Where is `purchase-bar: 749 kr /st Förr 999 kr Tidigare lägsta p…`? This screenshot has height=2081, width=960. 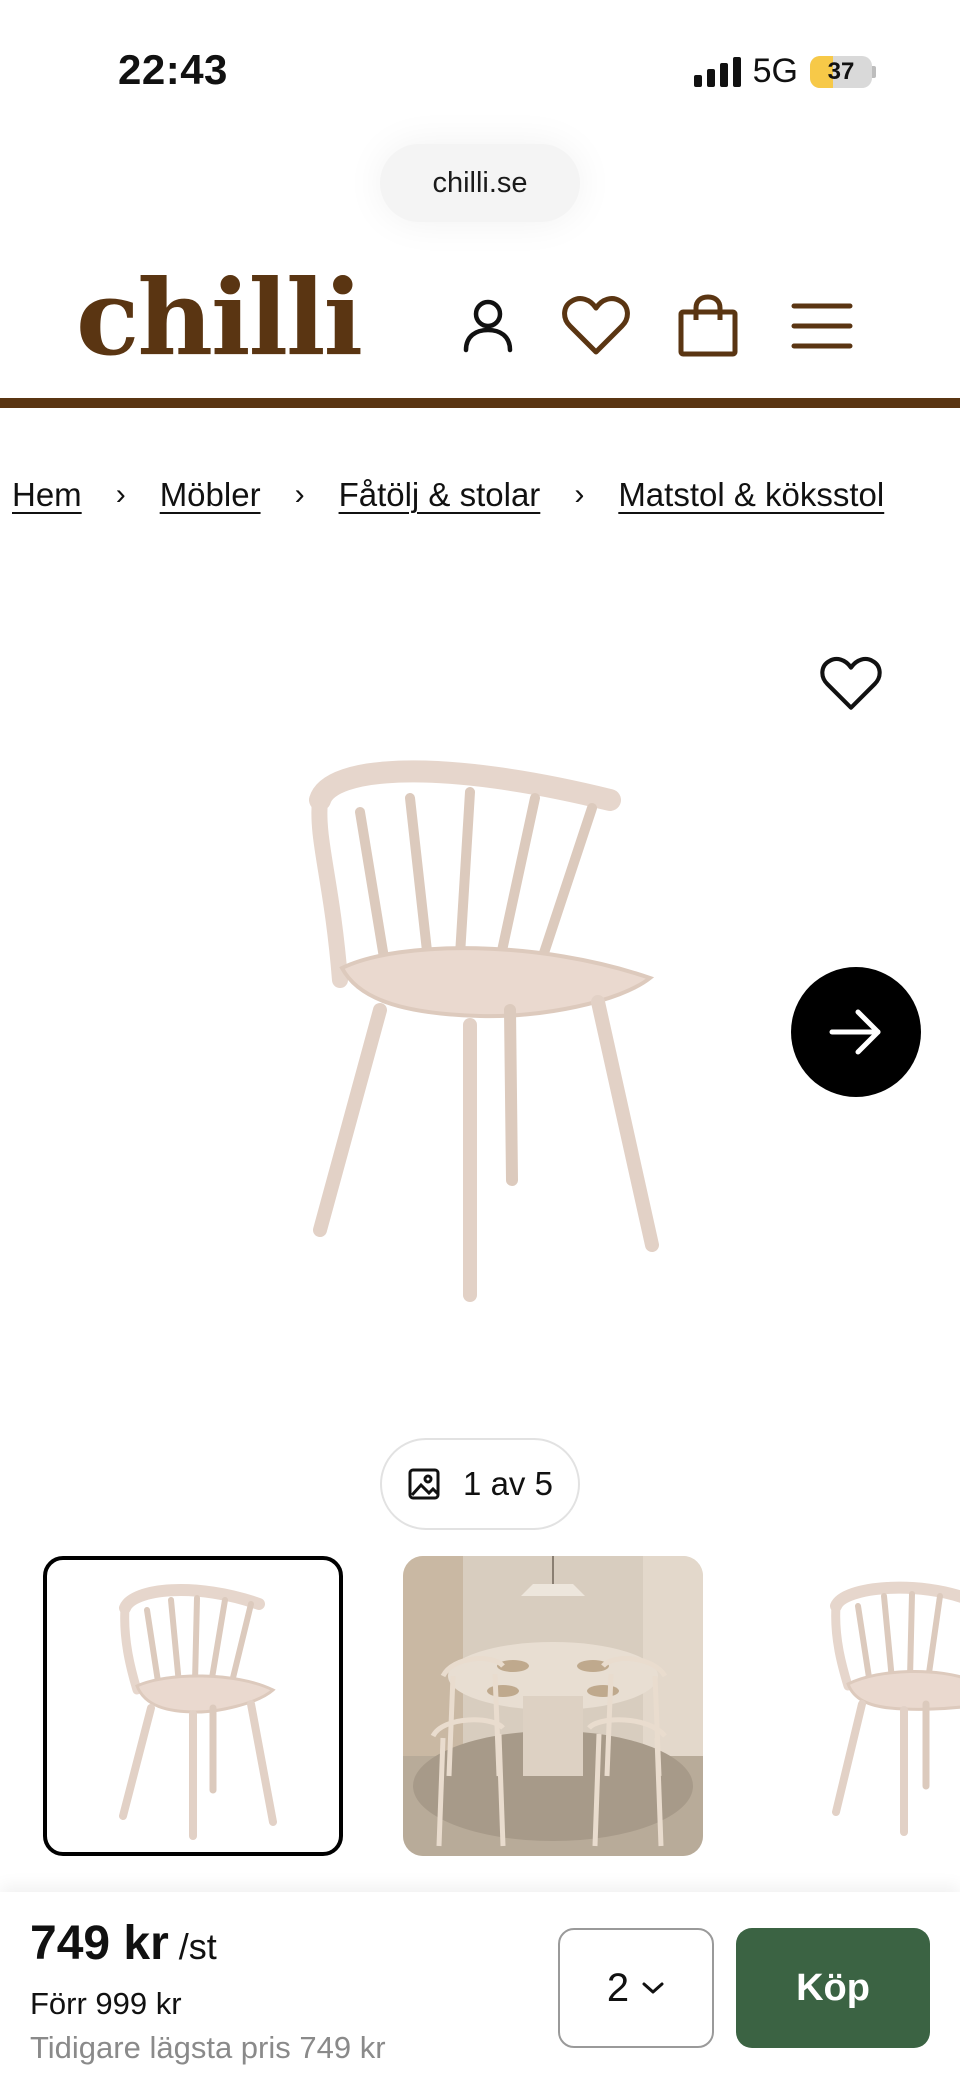 purchase-bar: 749 kr /st Förr 999 kr Tidigare lägsta p… is located at coordinates (480, 1986).